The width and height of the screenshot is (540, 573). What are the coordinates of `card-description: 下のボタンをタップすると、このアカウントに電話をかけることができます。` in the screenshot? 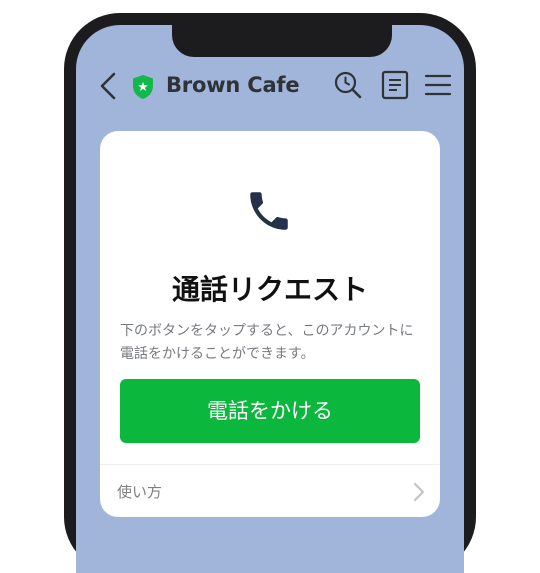 It's located at (267, 342).